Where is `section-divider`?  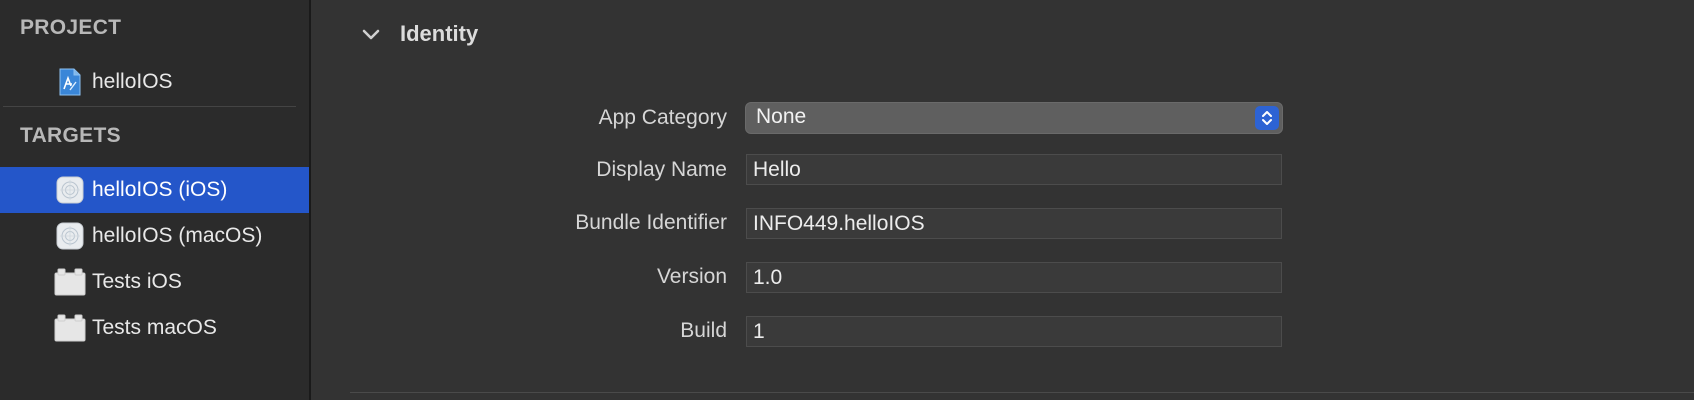
section-divider is located at coordinates (1022, 392).